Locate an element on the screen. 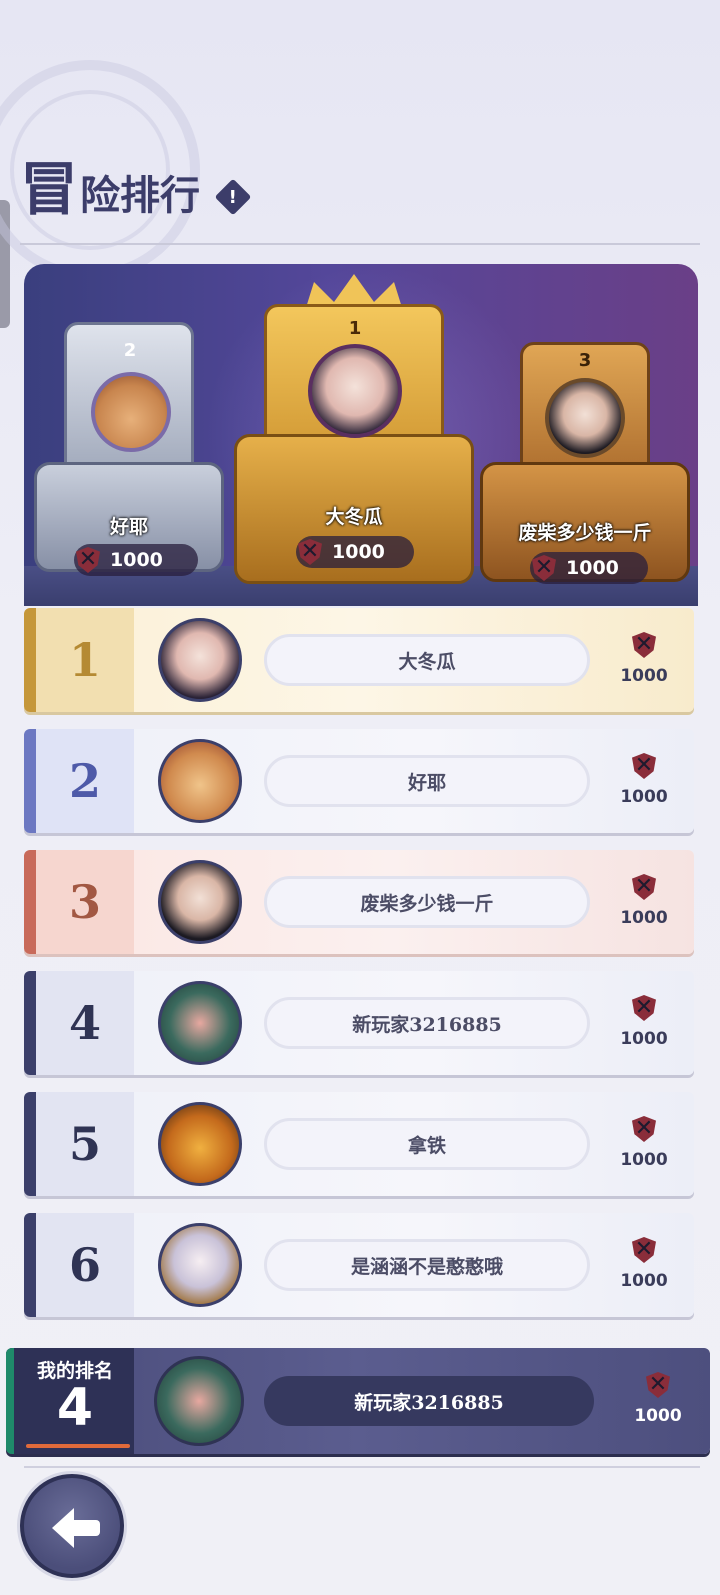 Image resolution: width=720 pixels, height=1595 pixels. rank-number: 1 is located at coordinates (84, 660).